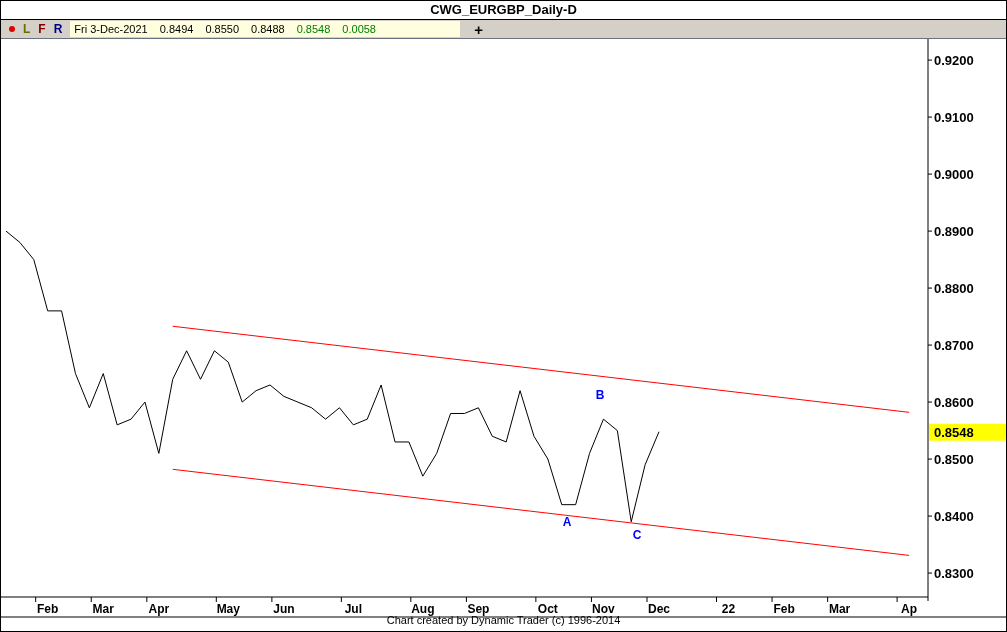 The image size is (1007, 632). What do you see at coordinates (954, 175) in the screenshot?
I see `price-axis-label: 0.9000` at bounding box center [954, 175].